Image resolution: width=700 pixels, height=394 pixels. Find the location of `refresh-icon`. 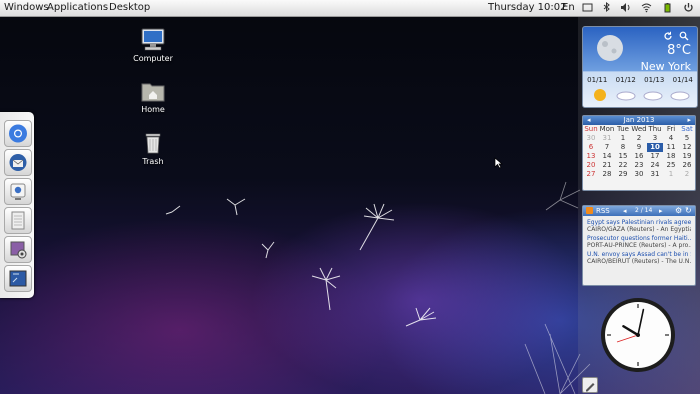

refresh-icon is located at coordinates (668, 36).